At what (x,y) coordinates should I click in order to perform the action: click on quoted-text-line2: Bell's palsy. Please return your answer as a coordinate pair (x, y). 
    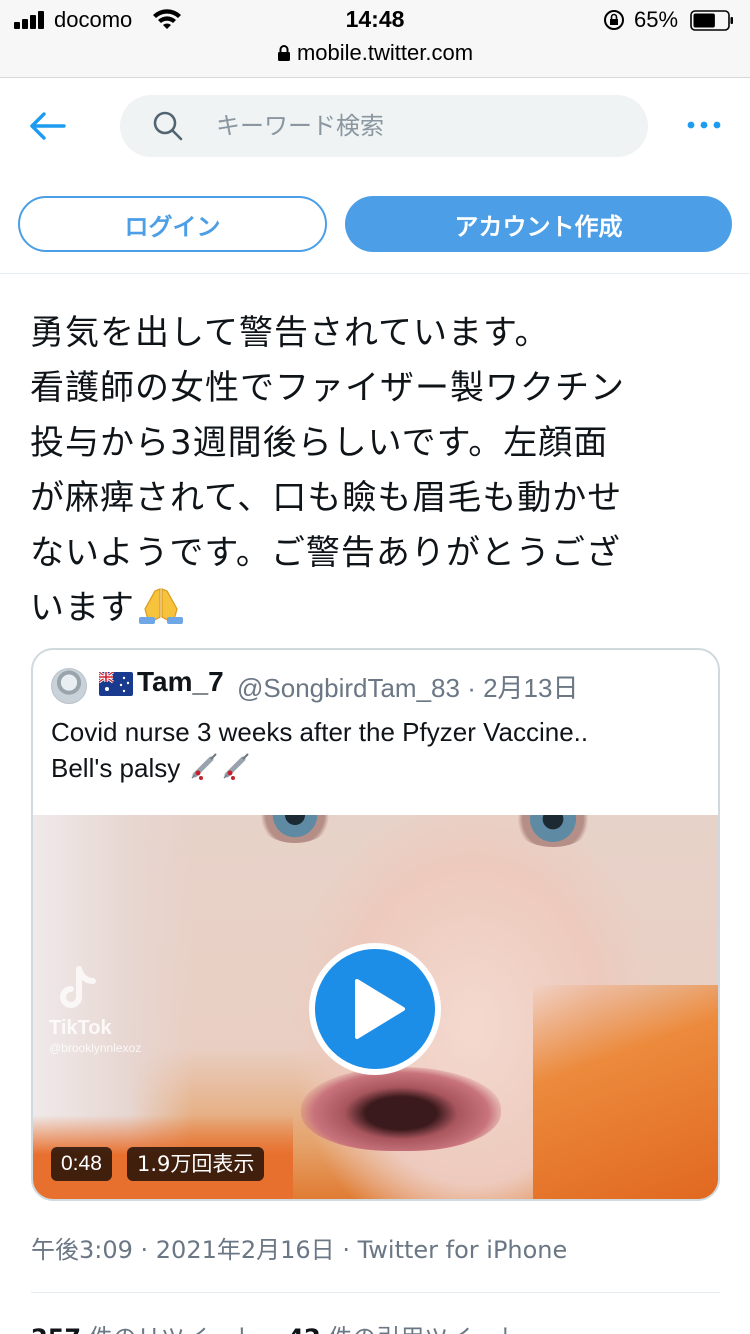
    Looking at the image, I should click on (376, 768).